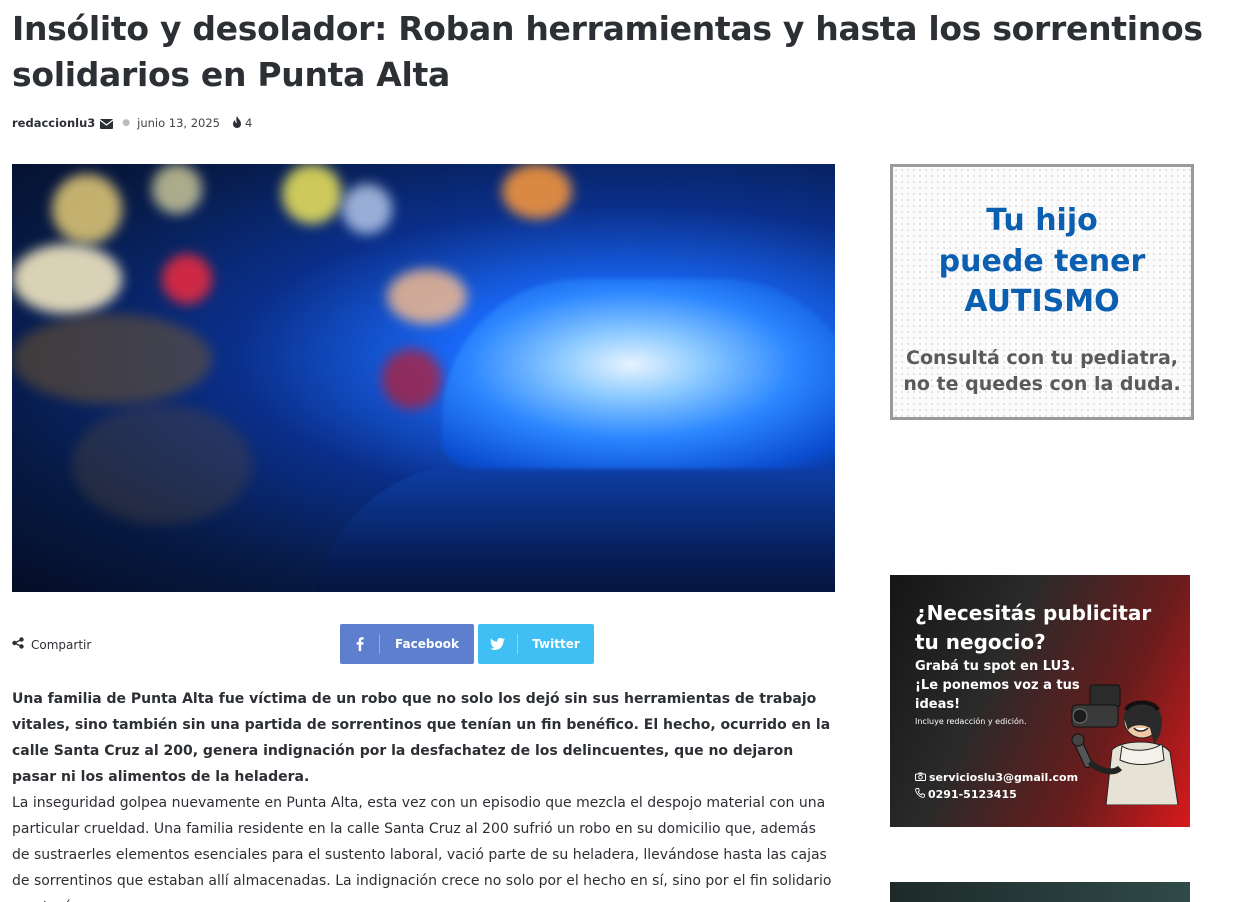 This screenshot has width=1249, height=902. I want to click on publish-date: junio 13, 2025, so click(178, 123).